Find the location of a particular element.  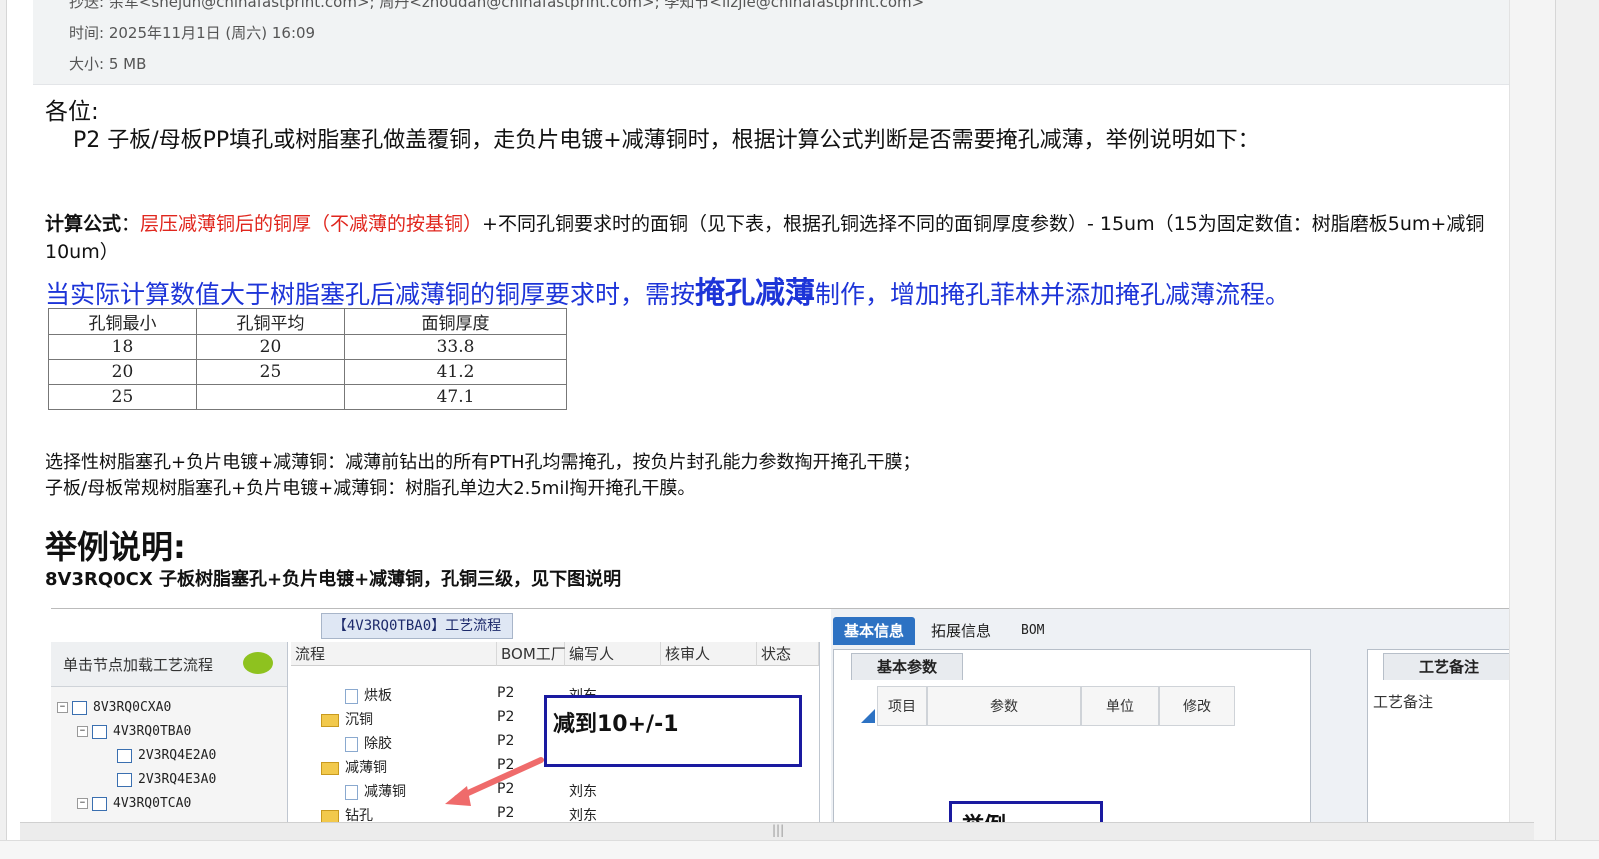

callout-2-text: 举例 is located at coordinates (984, 815).